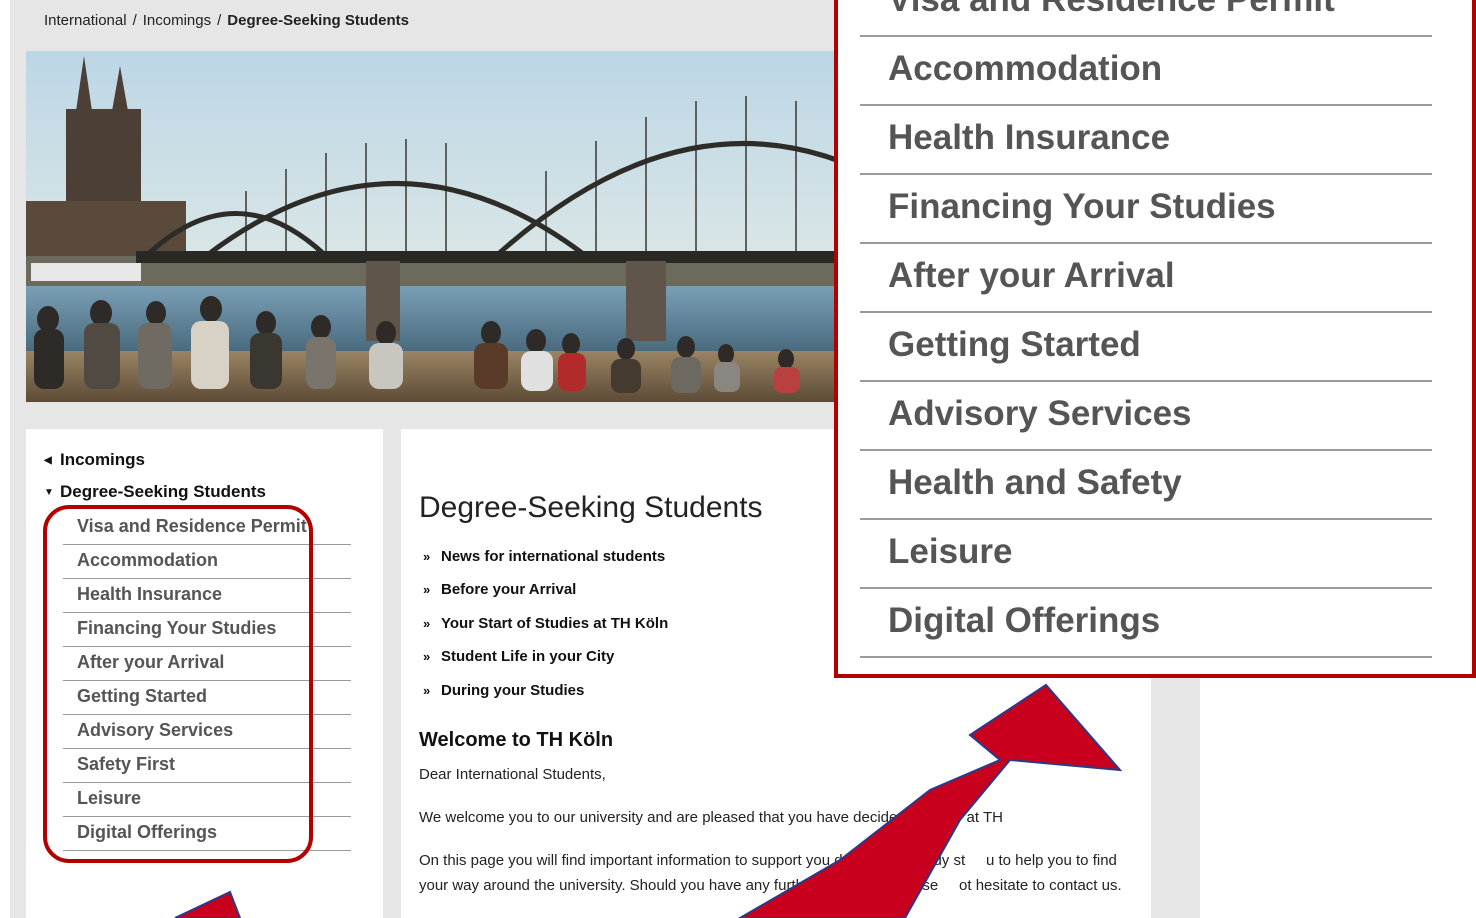 This screenshot has height=918, width=1476. What do you see at coordinates (208, 904) in the screenshot?
I see `arrow-left` at bounding box center [208, 904].